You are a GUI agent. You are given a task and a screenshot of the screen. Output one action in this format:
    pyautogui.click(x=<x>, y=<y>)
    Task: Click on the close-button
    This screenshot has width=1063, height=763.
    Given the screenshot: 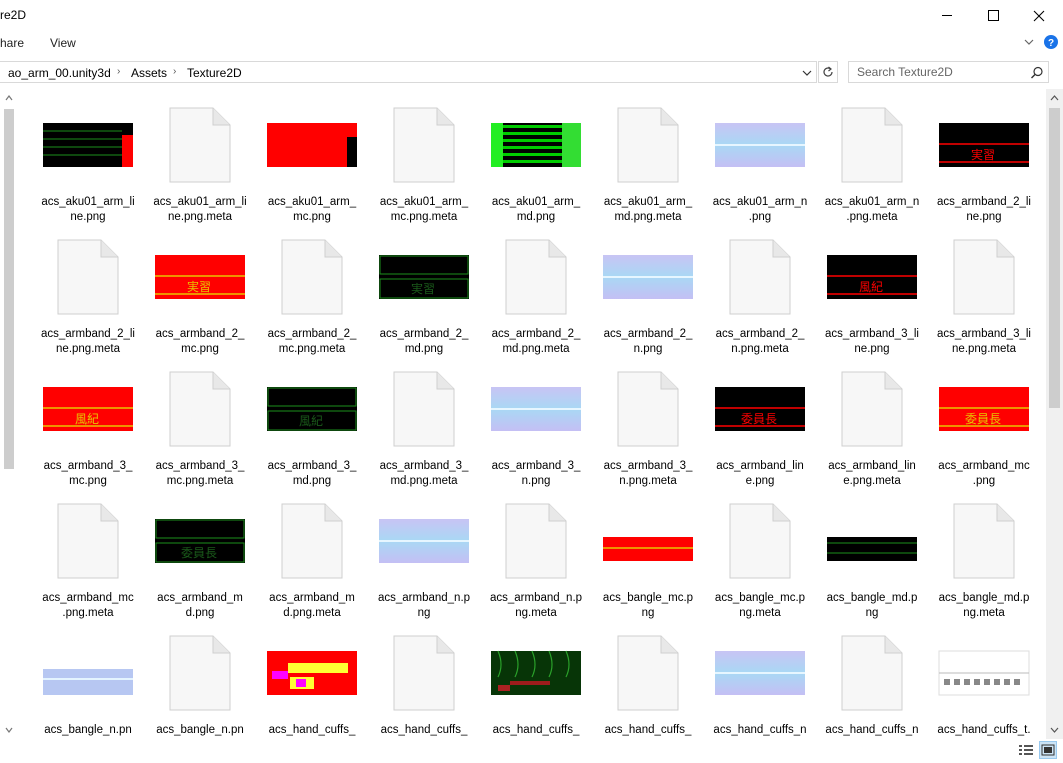 What is the action you would take?
    pyautogui.click(x=1039, y=15)
    